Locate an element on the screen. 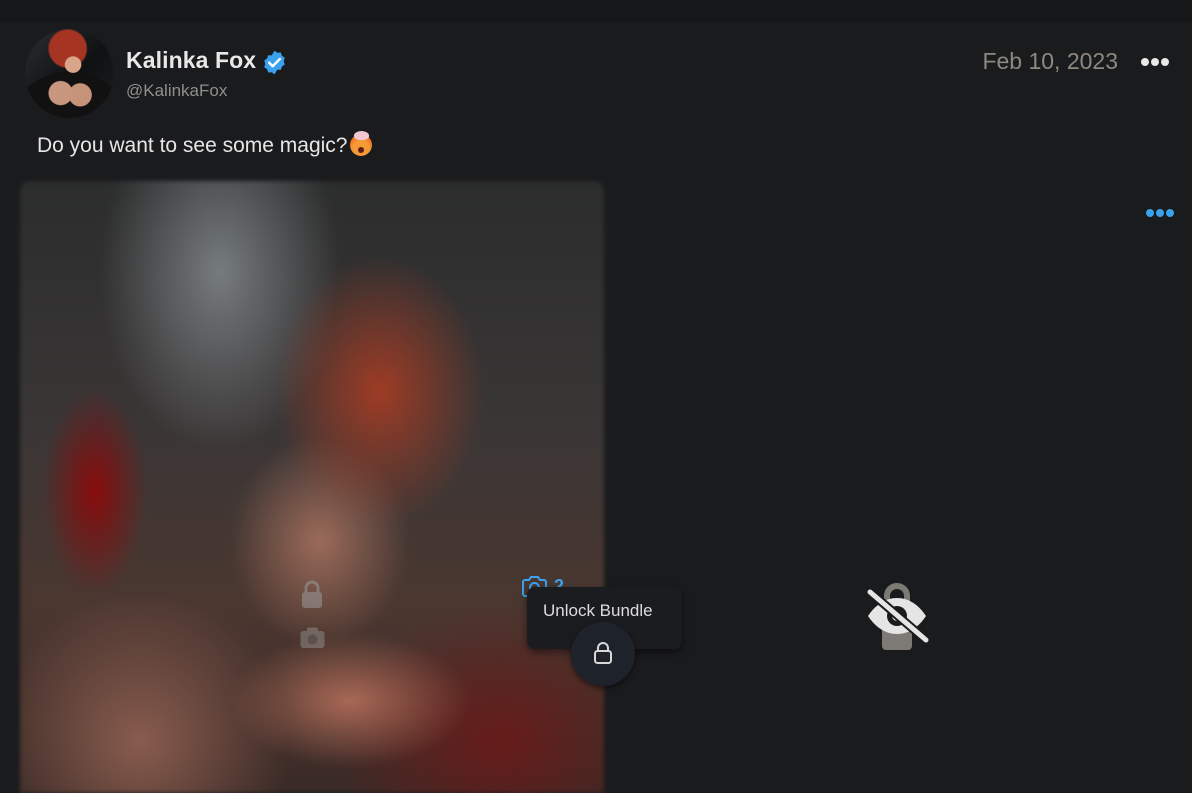 This screenshot has width=1192, height=793. post-text: Do you want to see some magic? is located at coordinates (204, 144).